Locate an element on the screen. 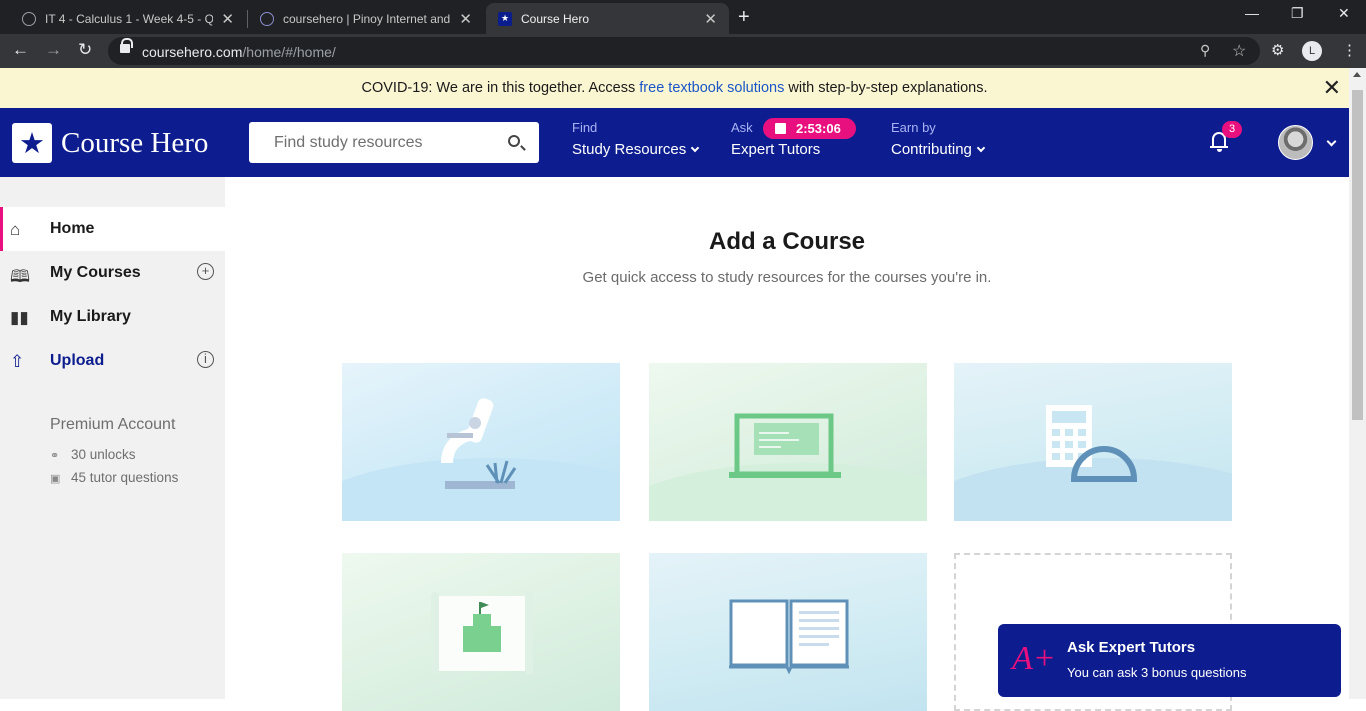 Image resolution: width=1366 pixels, height=711 pixels. gift-icon is located at coordinates (780, 128).